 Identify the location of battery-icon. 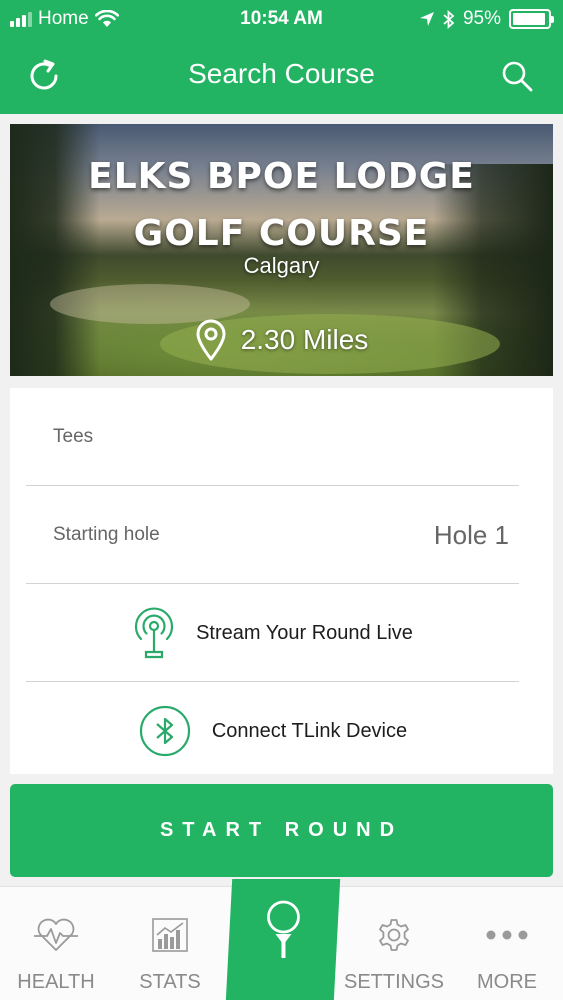
(531, 19).